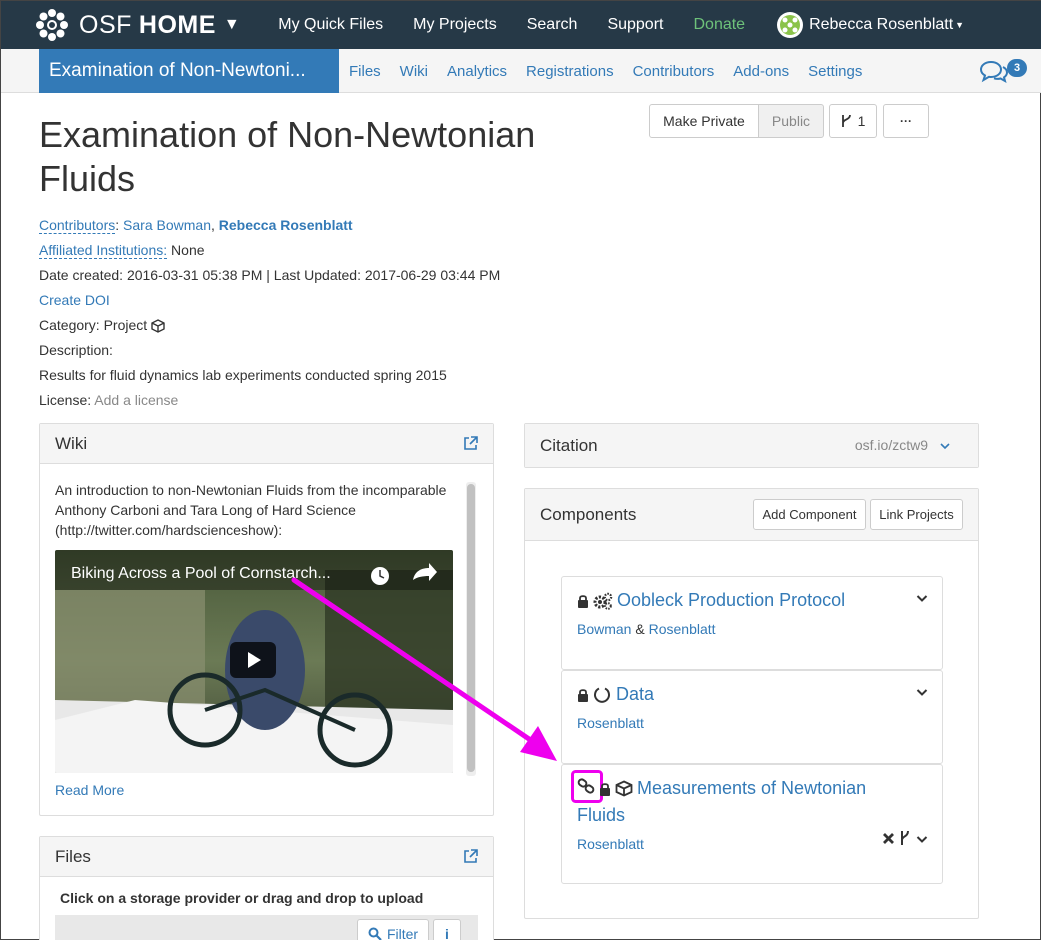  I want to click on avatar-pattern-icon, so click(790, 25).